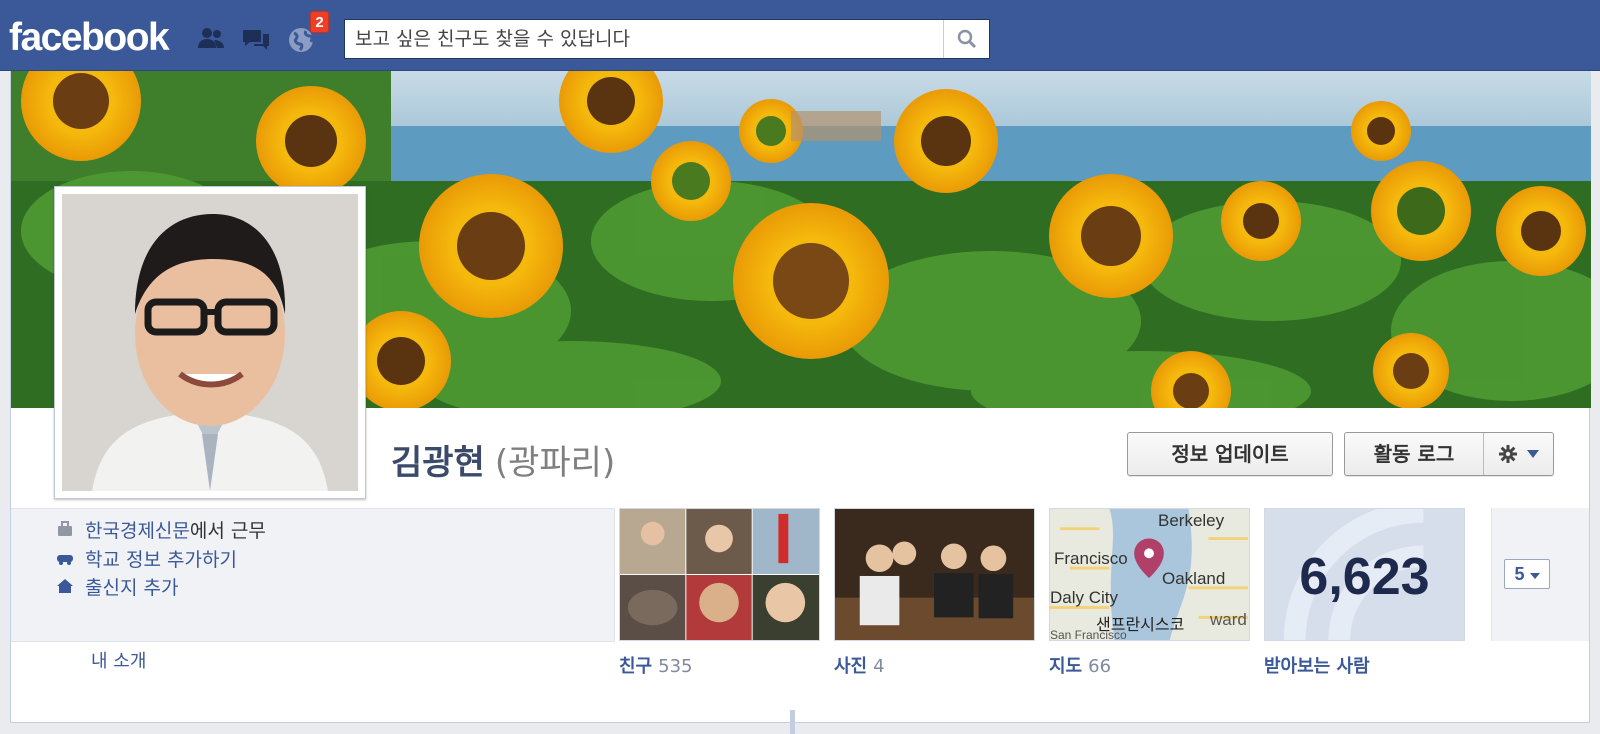  Describe the element at coordinates (65, 586) in the screenshot. I see `home-icon` at that location.